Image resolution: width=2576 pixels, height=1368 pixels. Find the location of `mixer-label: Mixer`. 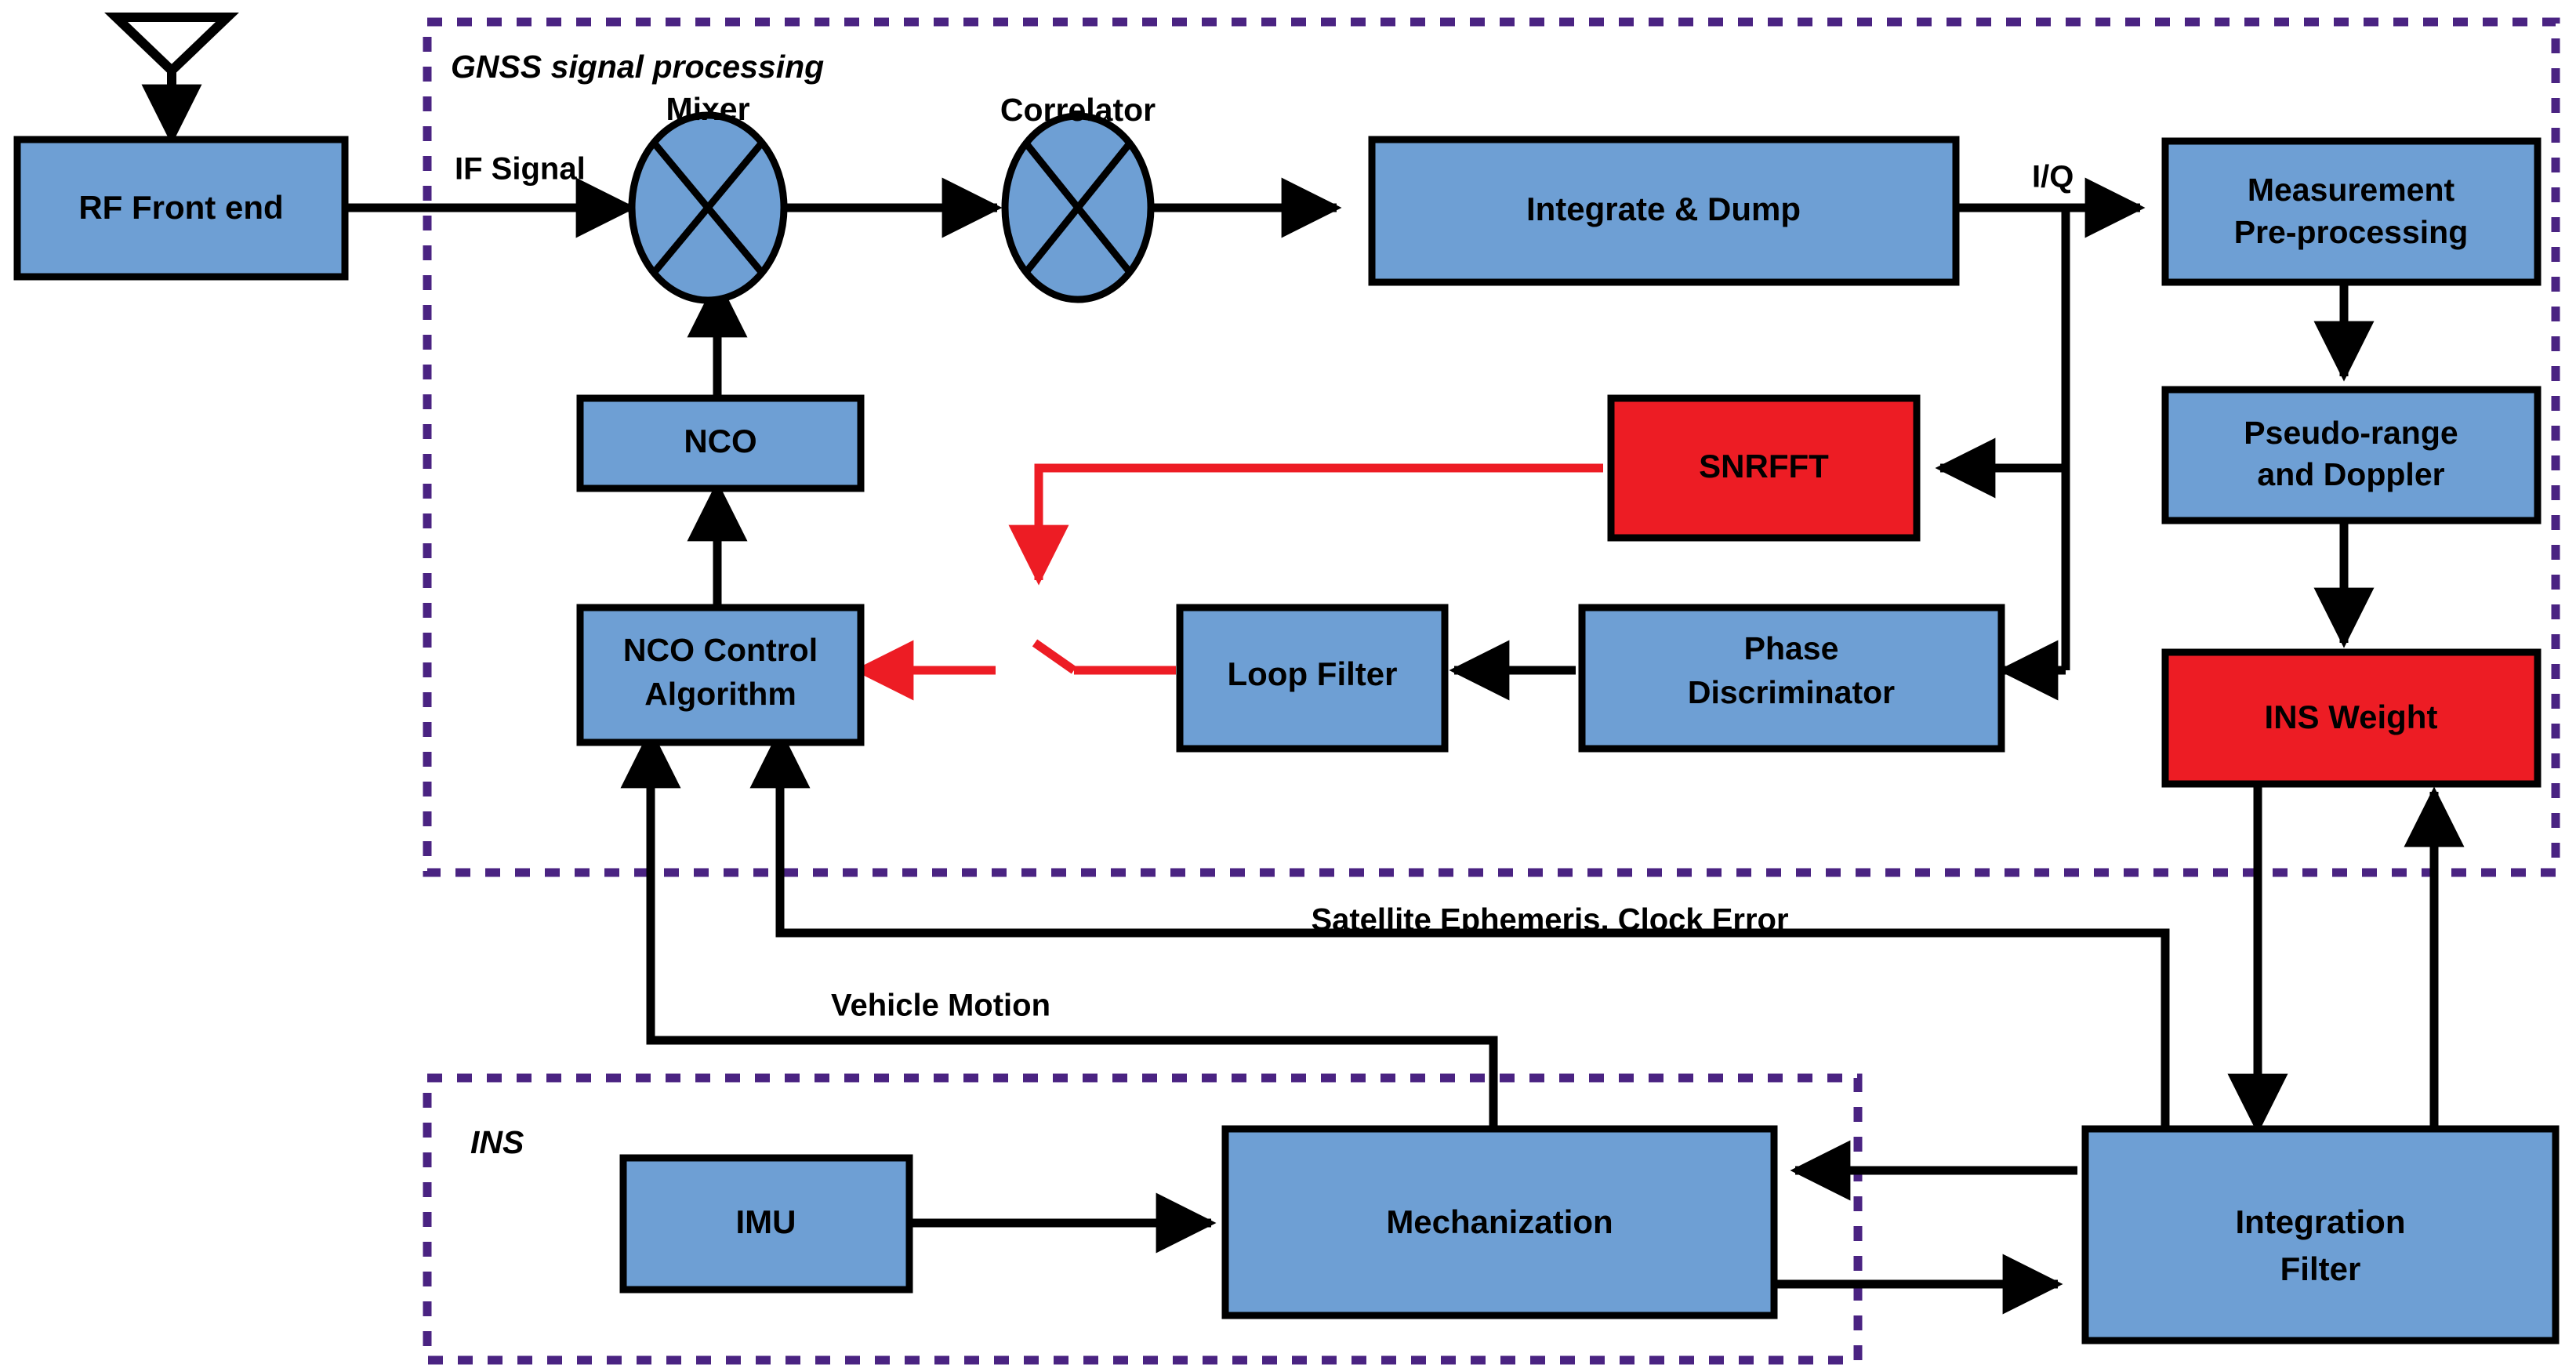

mixer-label: Mixer is located at coordinates (707, 109).